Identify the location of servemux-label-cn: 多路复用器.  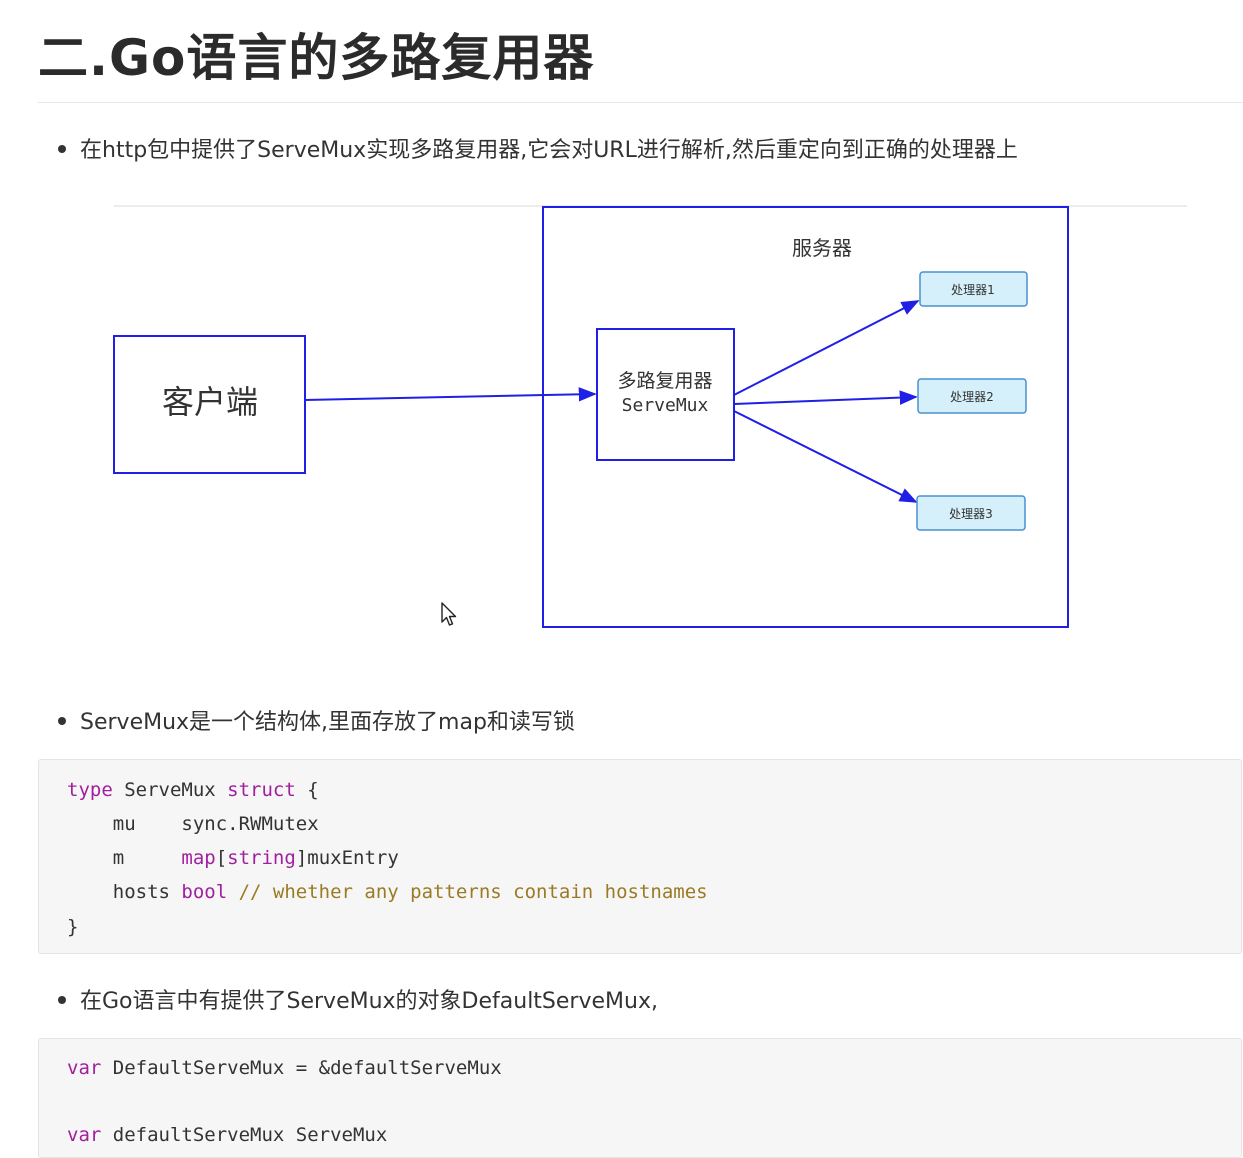
(664, 381).